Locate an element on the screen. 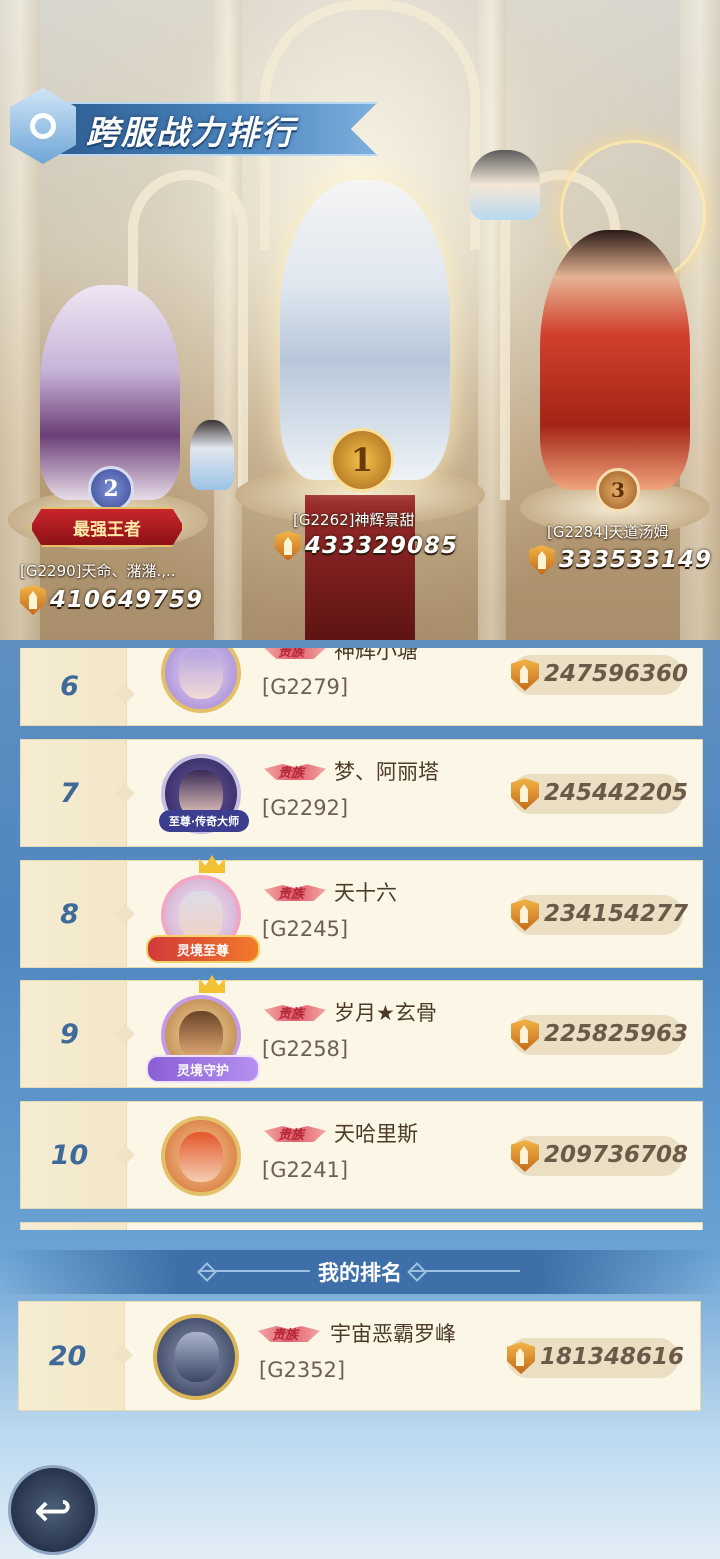 This screenshot has width=720, height=1559. server-id: [G2352] is located at coordinates (302, 1370).